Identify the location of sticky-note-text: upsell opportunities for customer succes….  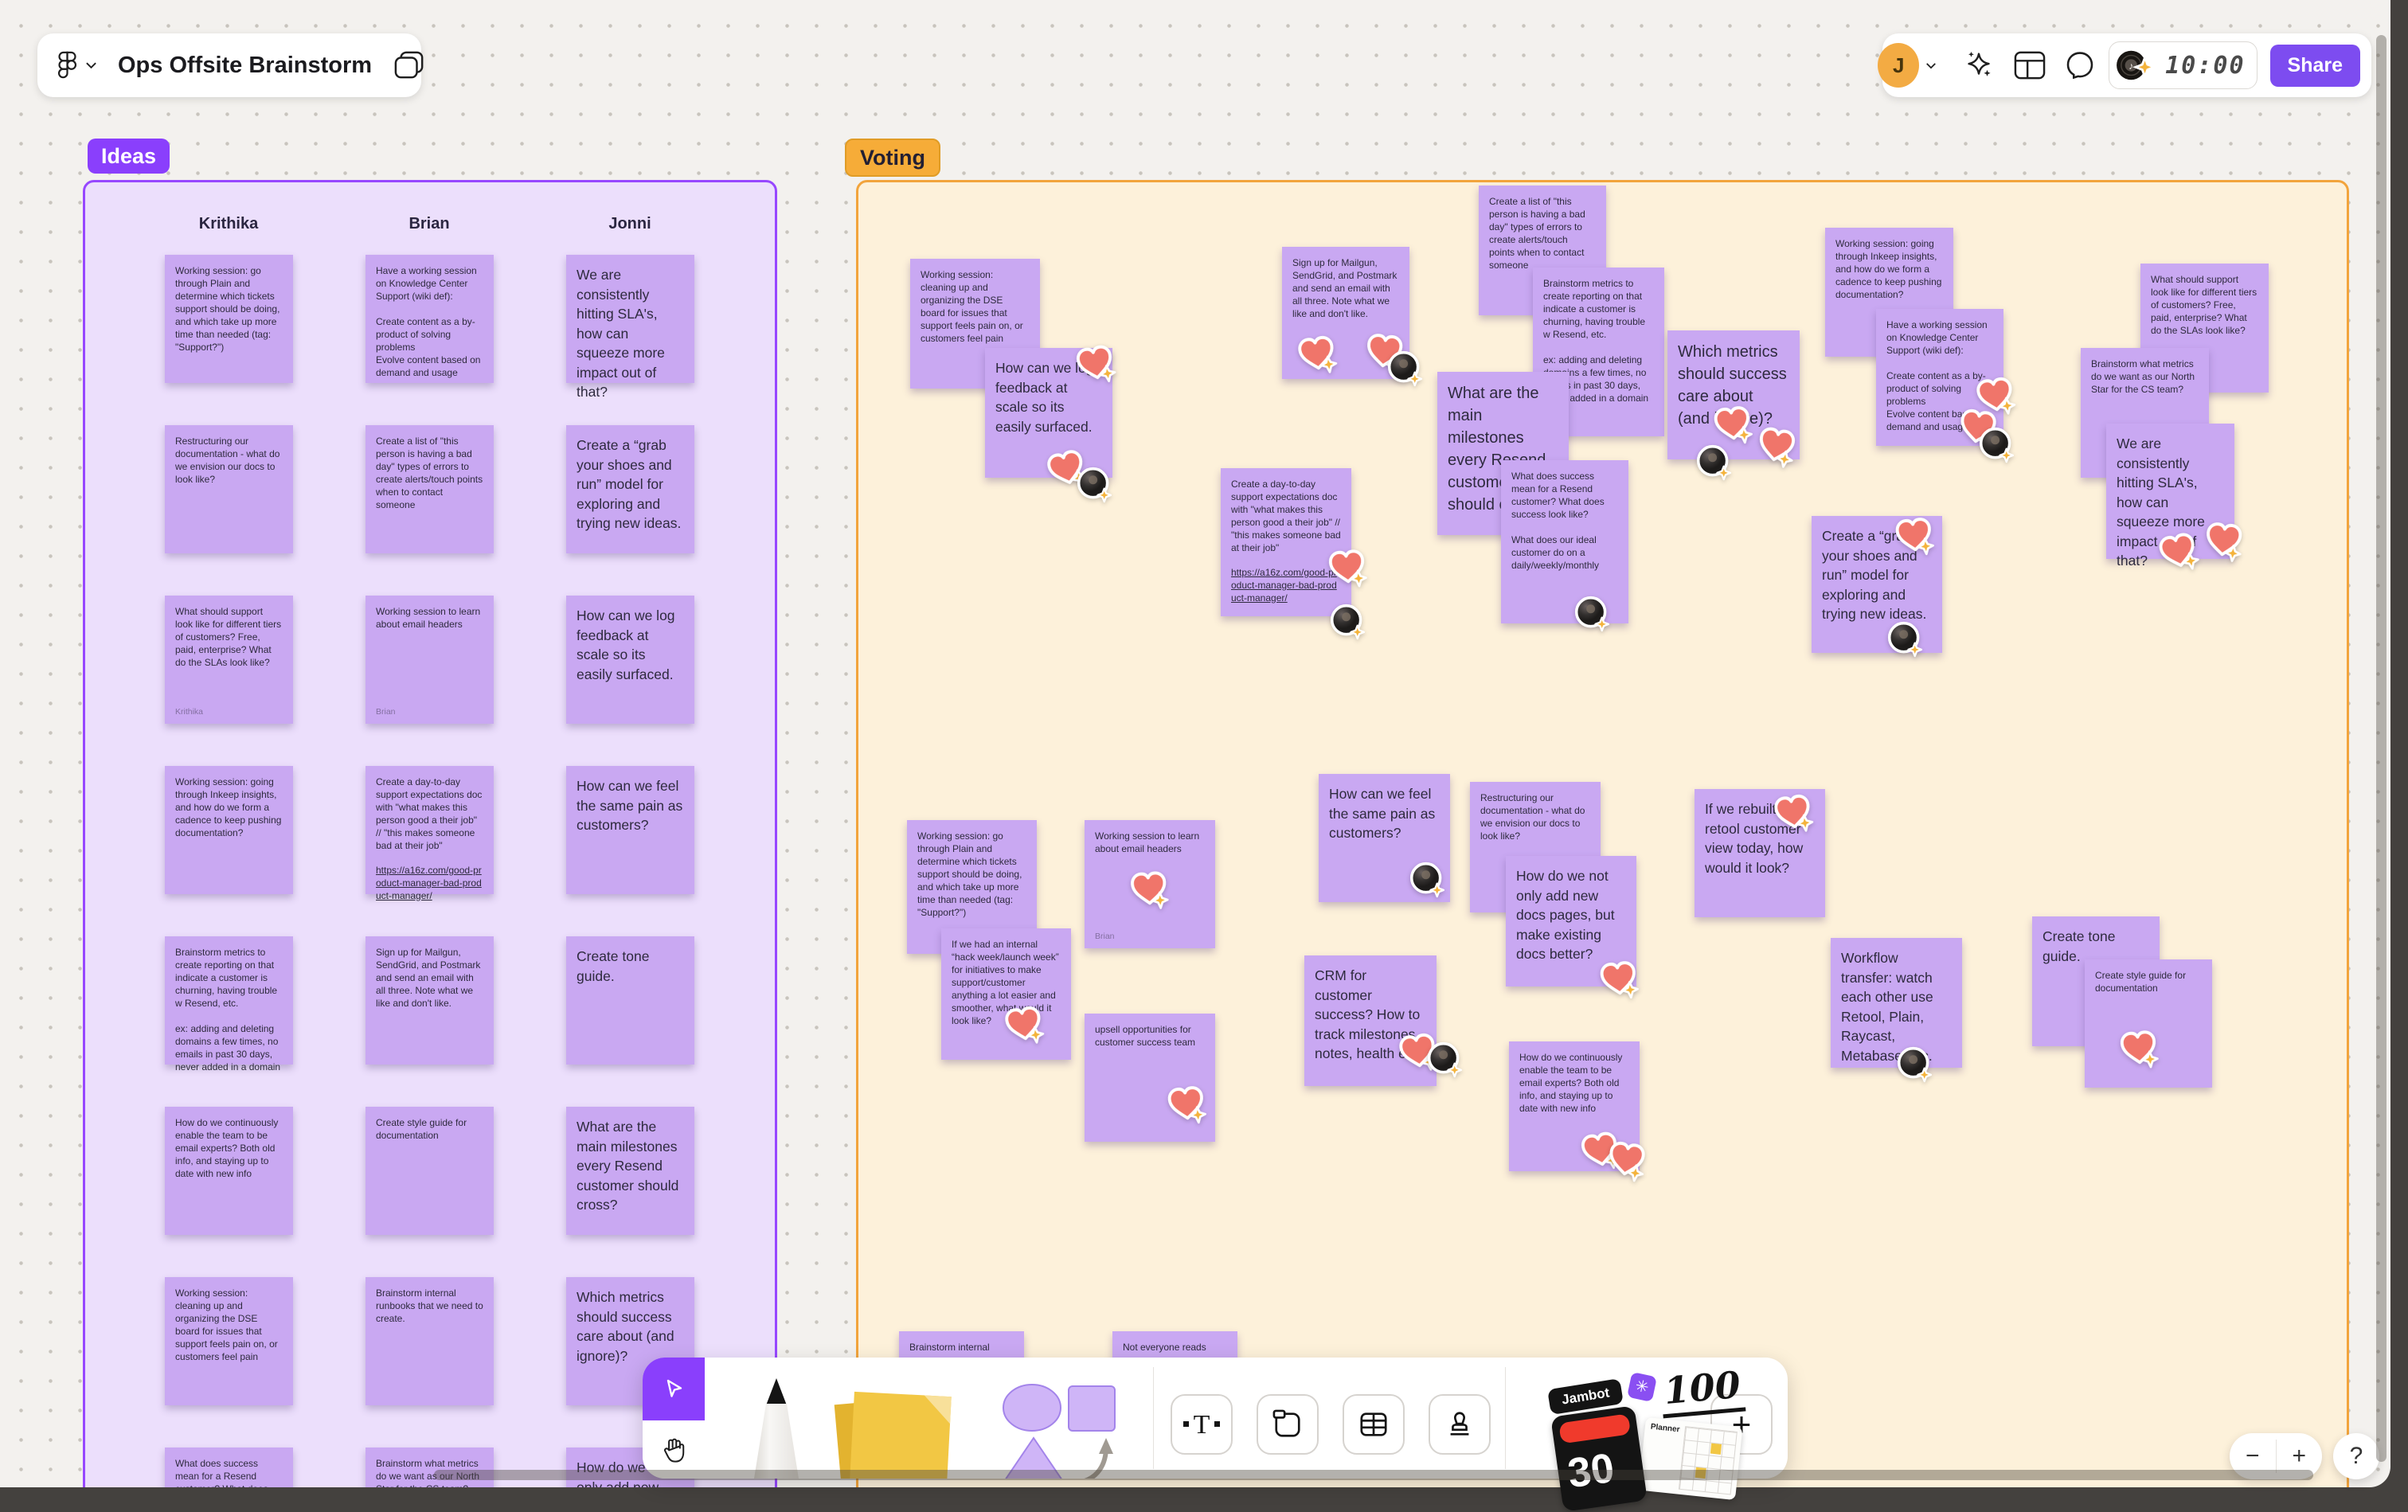
(1145, 1036).